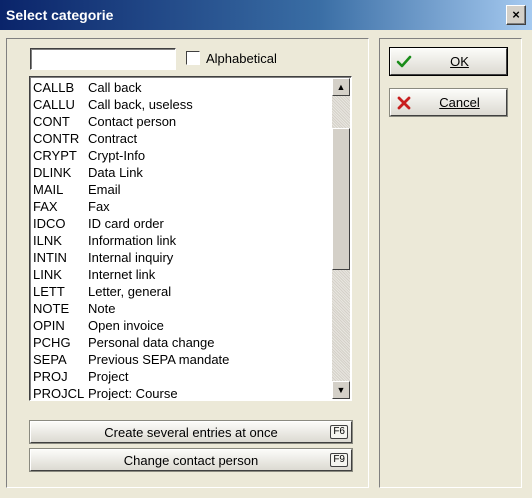 This screenshot has width=532, height=498. What do you see at coordinates (102, 308) in the screenshot?
I see `category-label: Note` at bounding box center [102, 308].